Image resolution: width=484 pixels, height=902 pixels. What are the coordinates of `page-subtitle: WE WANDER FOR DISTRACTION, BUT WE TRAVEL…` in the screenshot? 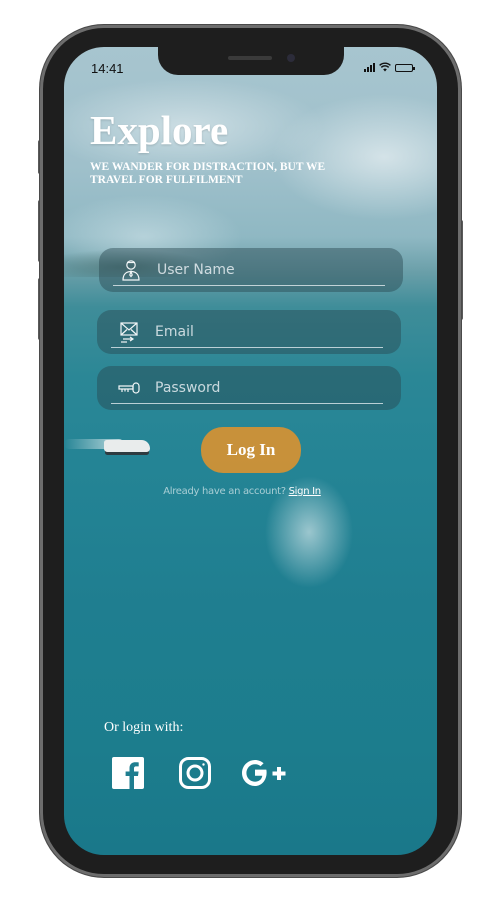 It's located at (208, 173).